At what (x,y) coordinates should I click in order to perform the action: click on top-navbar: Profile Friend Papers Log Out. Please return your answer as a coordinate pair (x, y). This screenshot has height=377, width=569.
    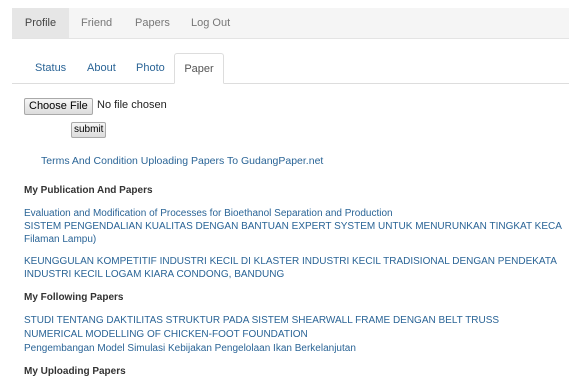
    Looking at the image, I should click on (290, 23).